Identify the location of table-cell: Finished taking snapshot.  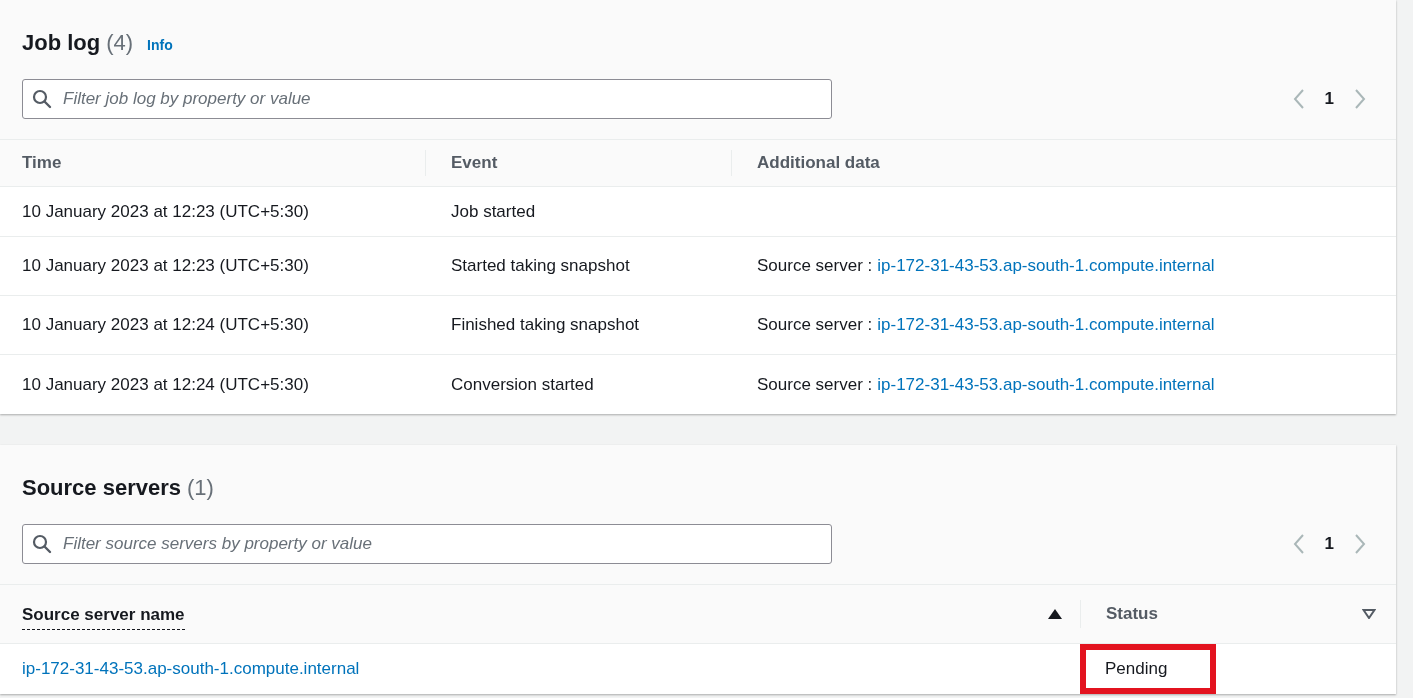
(545, 325).